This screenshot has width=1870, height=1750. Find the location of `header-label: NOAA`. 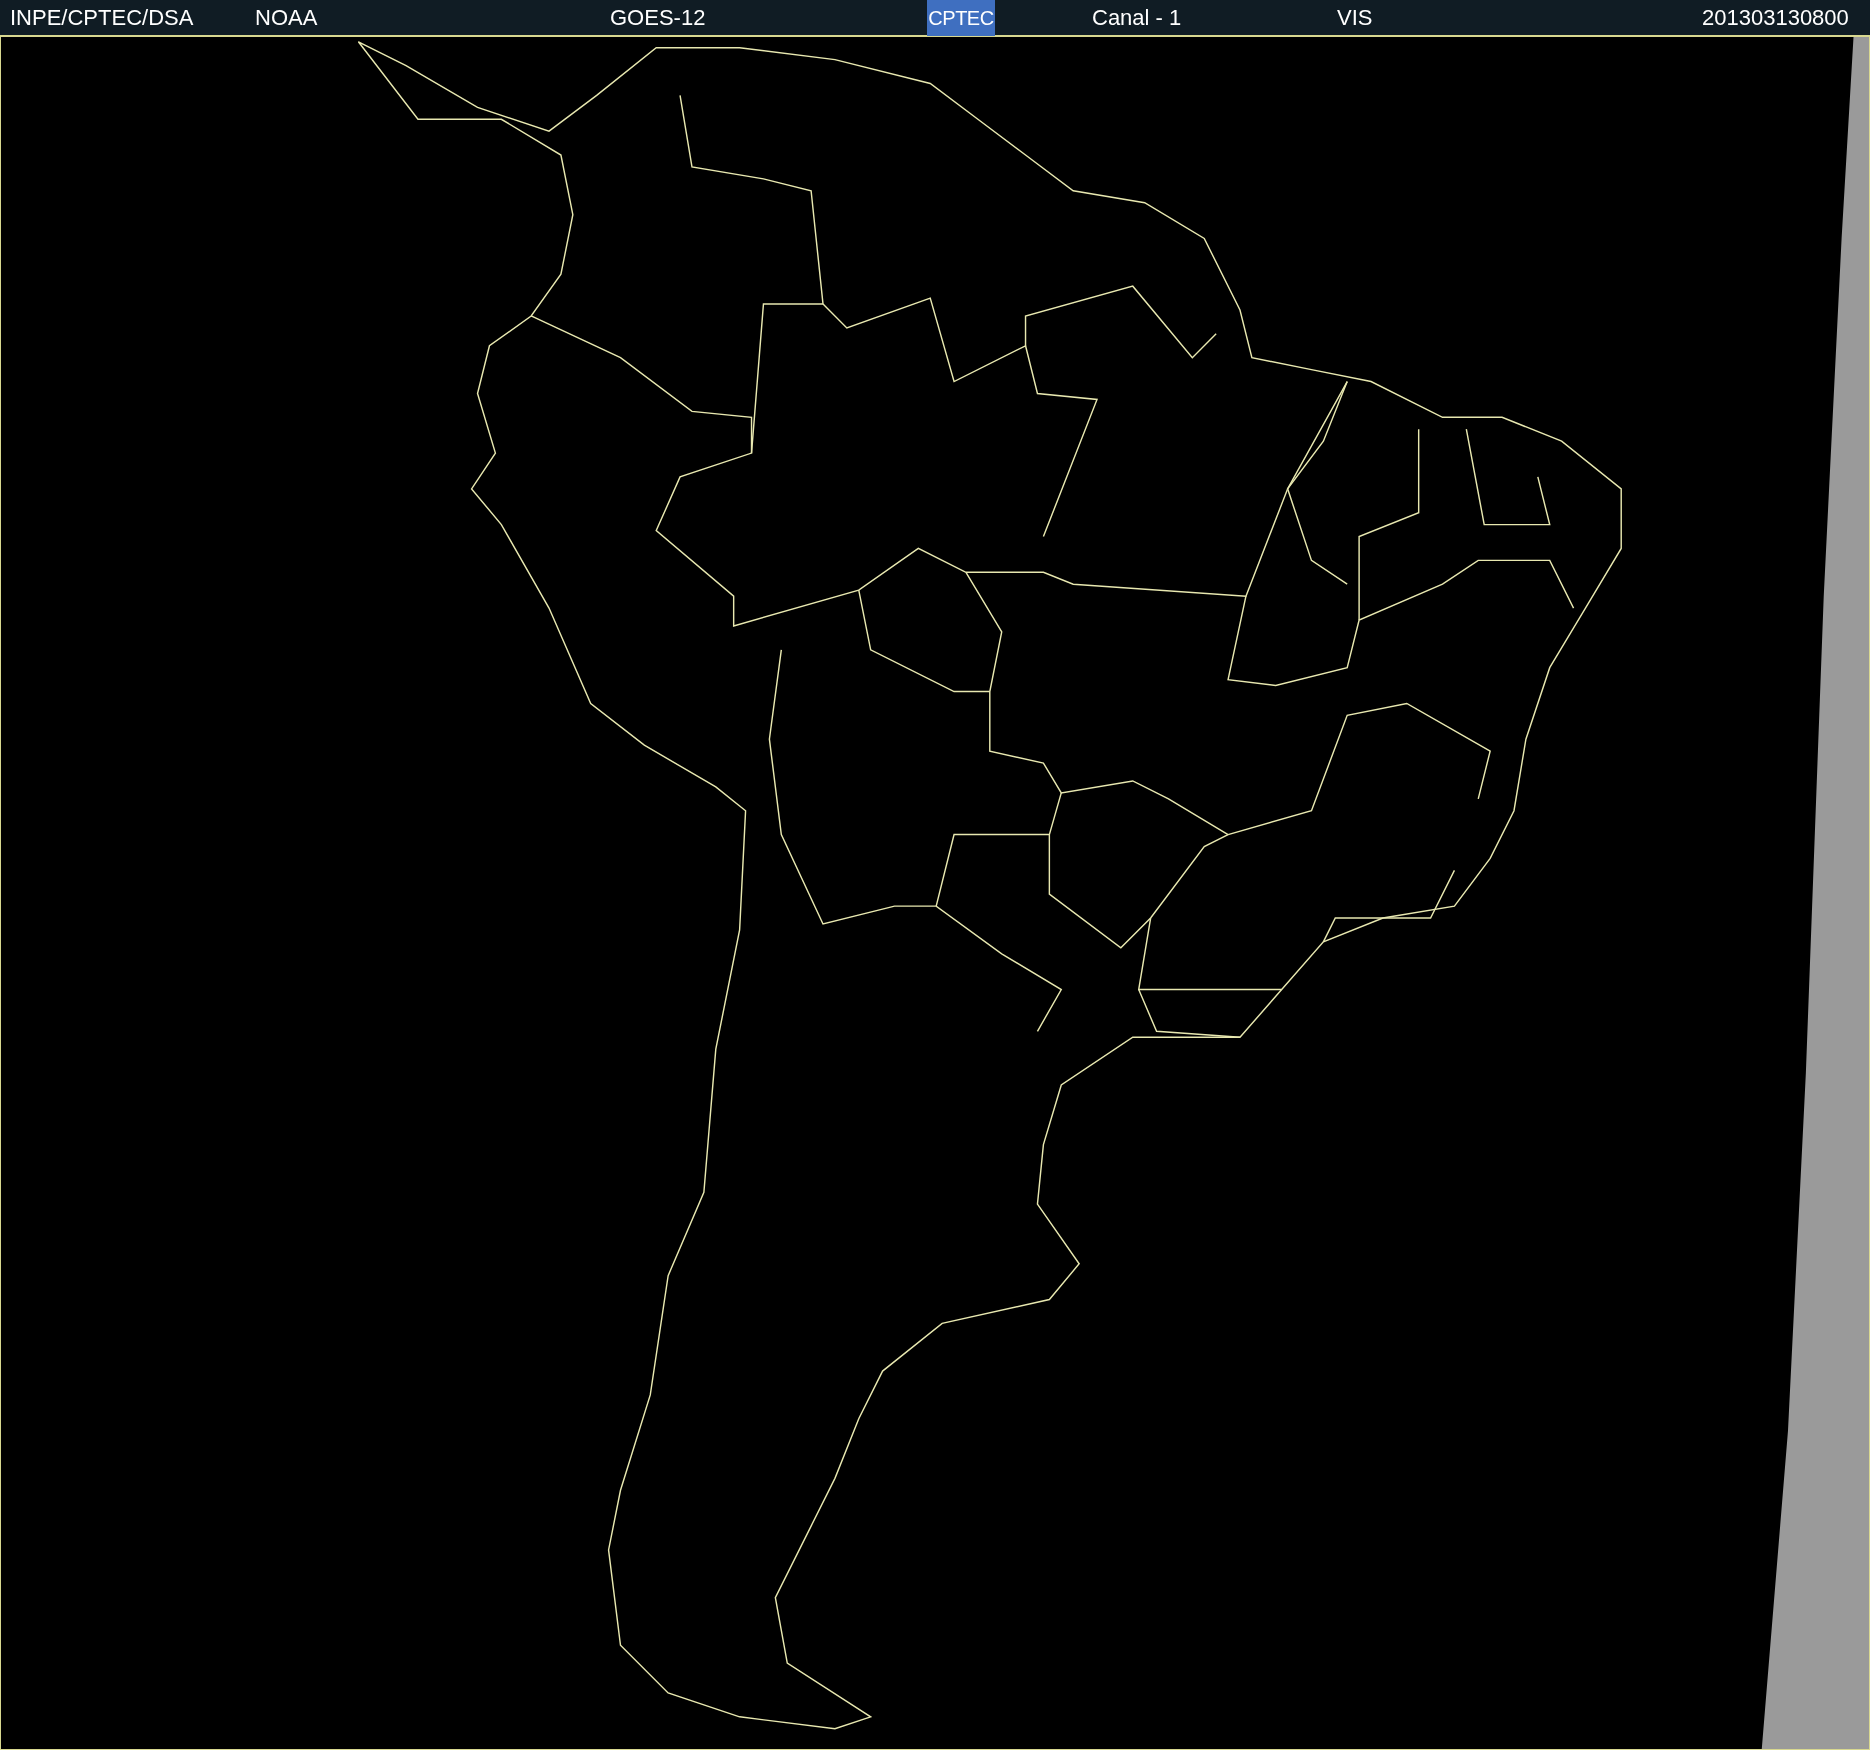

header-label: NOAA is located at coordinates (286, 17).